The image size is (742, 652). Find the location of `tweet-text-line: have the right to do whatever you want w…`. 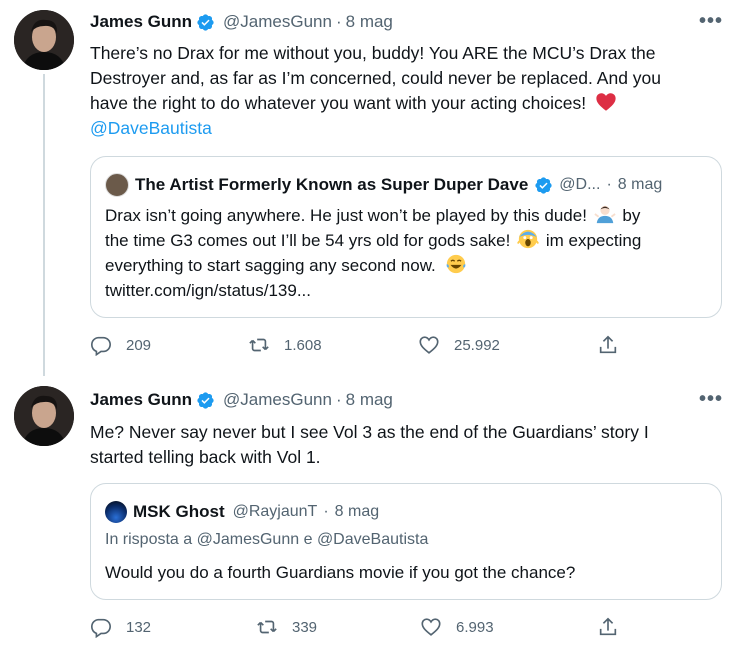

tweet-text-line: have the right to do whatever you want w… is located at coordinates (410, 103).